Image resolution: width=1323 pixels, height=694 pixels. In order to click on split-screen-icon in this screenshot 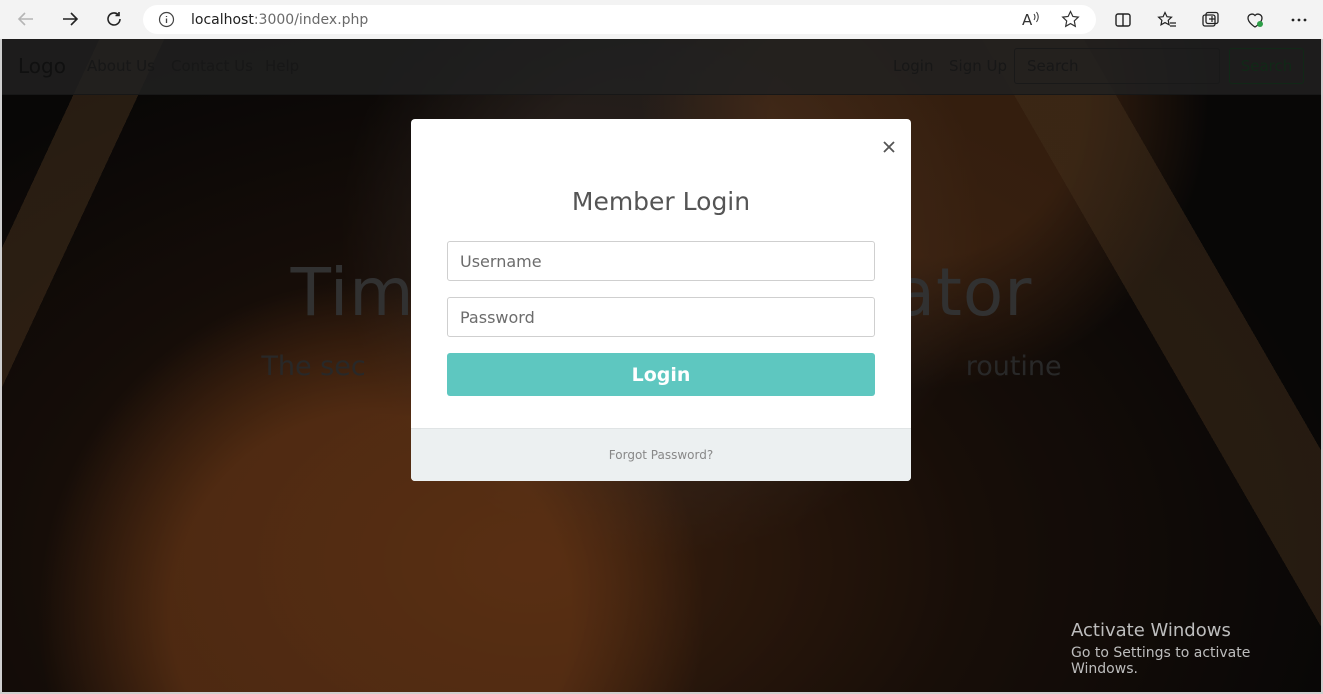, I will do `click(1123, 20)`.